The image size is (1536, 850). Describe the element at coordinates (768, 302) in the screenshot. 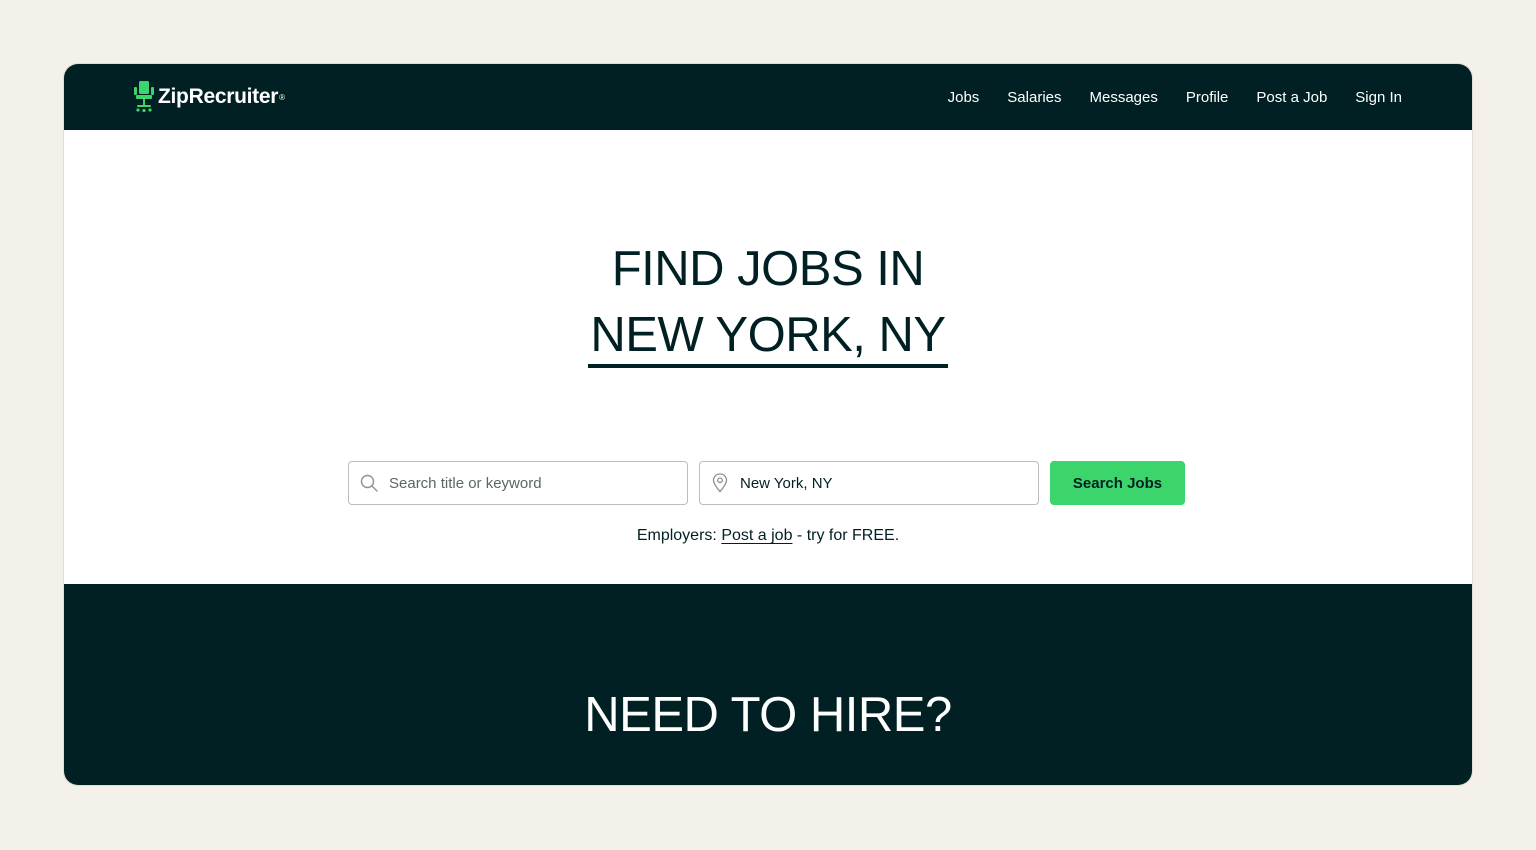

I see `hero-title: FIND JOBS IN NEW YORK, NY` at that location.